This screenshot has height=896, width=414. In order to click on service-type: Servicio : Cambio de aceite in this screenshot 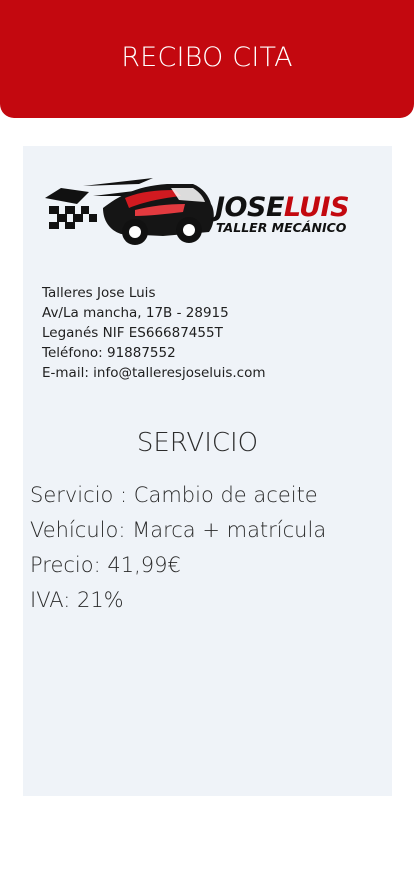, I will do `click(174, 495)`.